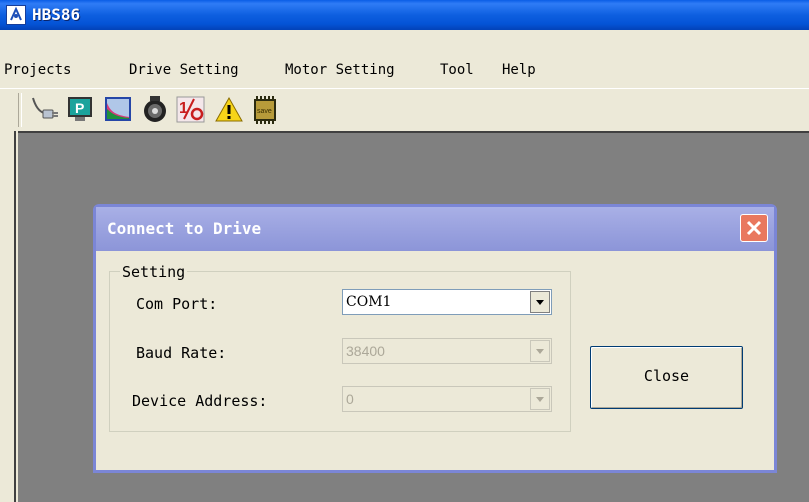  I want to click on setting-group-label: Setting, so click(154, 272).